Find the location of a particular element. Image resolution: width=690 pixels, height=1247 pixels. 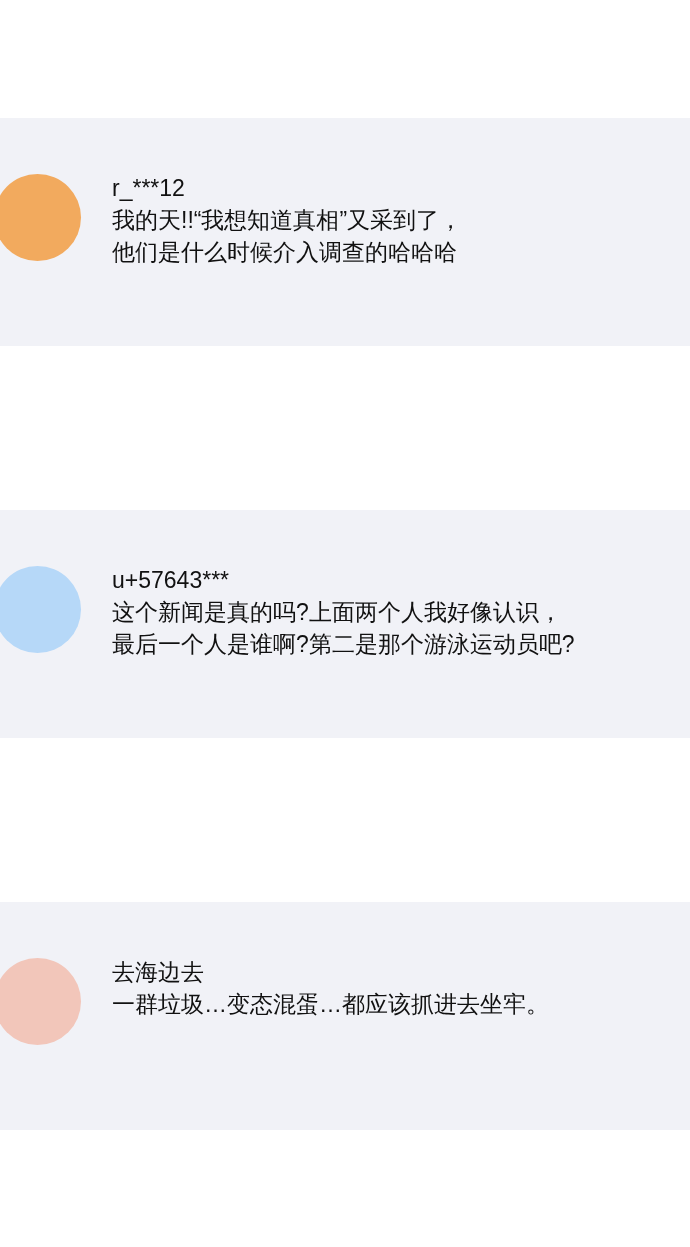

comment-text: 这个新闻是真的吗?上面两个人我好像认识， is located at coordinates (337, 612).